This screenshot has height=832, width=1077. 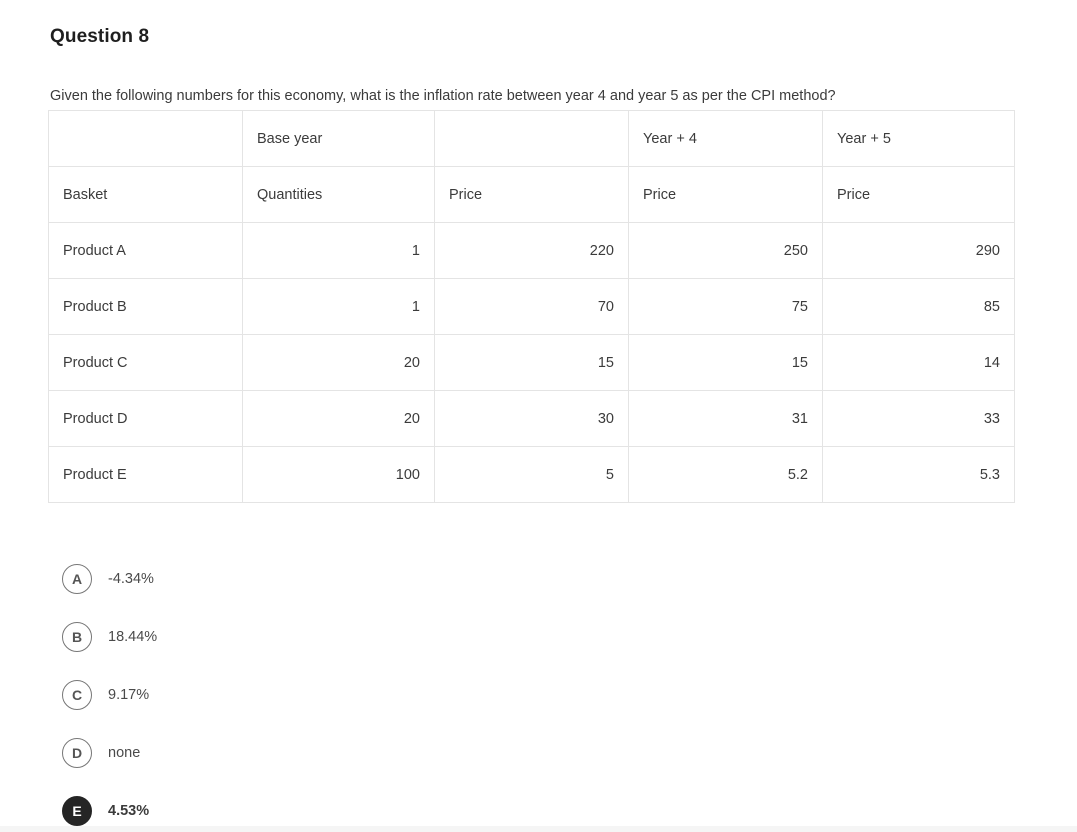 I want to click on table-row: Product A 1 220 250 290, so click(x=531, y=250).